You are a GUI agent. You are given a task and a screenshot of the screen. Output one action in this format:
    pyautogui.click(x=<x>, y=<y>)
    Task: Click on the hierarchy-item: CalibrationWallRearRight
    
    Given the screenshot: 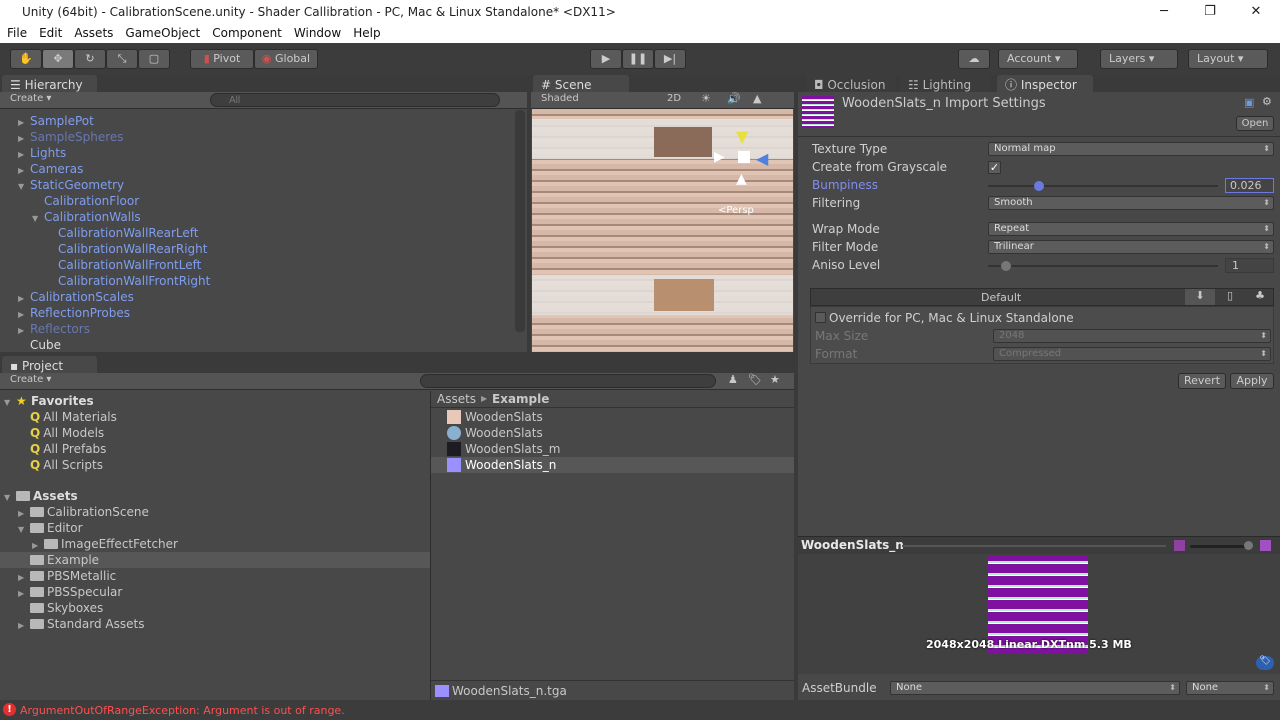 What is the action you would take?
    pyautogui.click(x=126, y=249)
    